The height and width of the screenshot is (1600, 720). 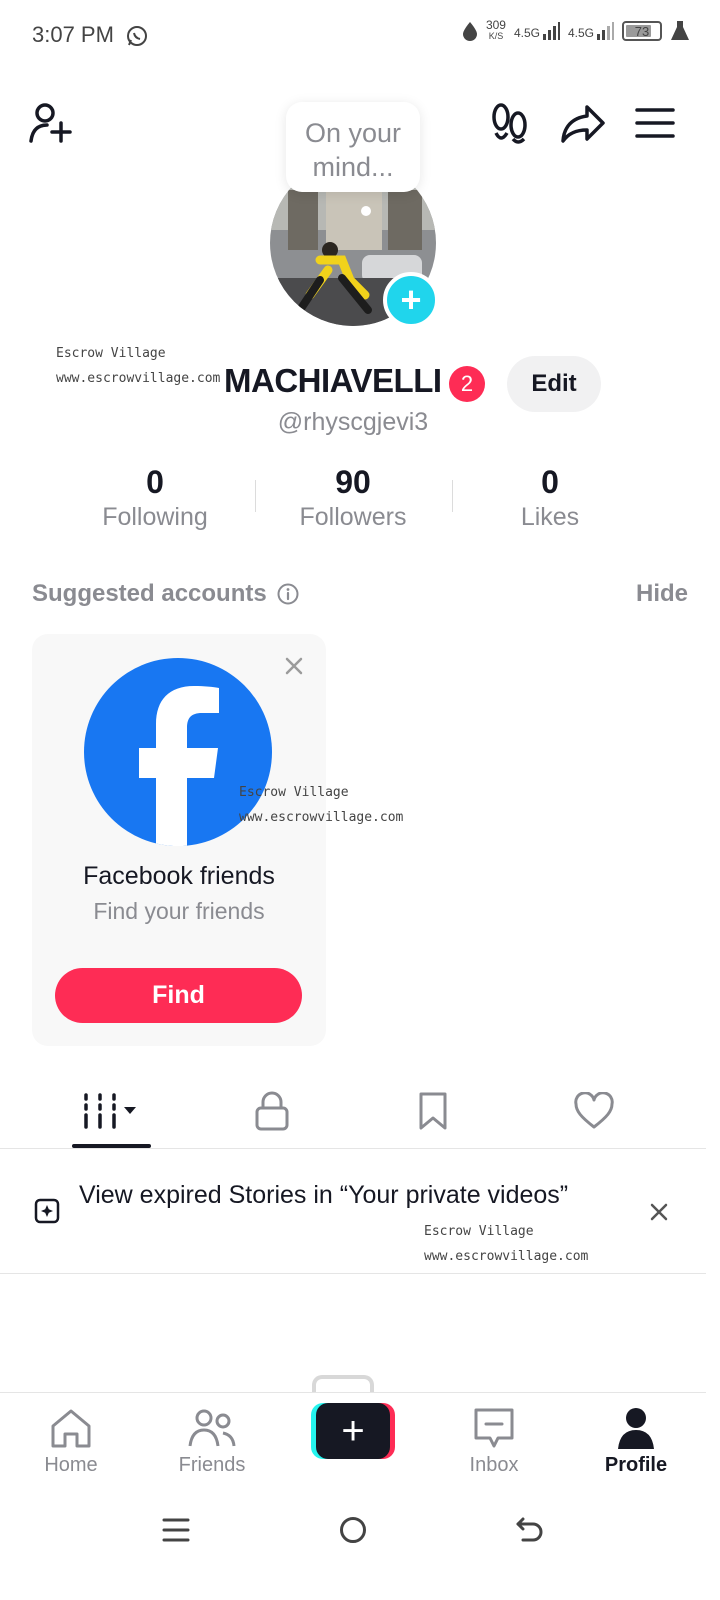 What do you see at coordinates (470, 31) in the screenshot?
I see `data-saver-icon` at bounding box center [470, 31].